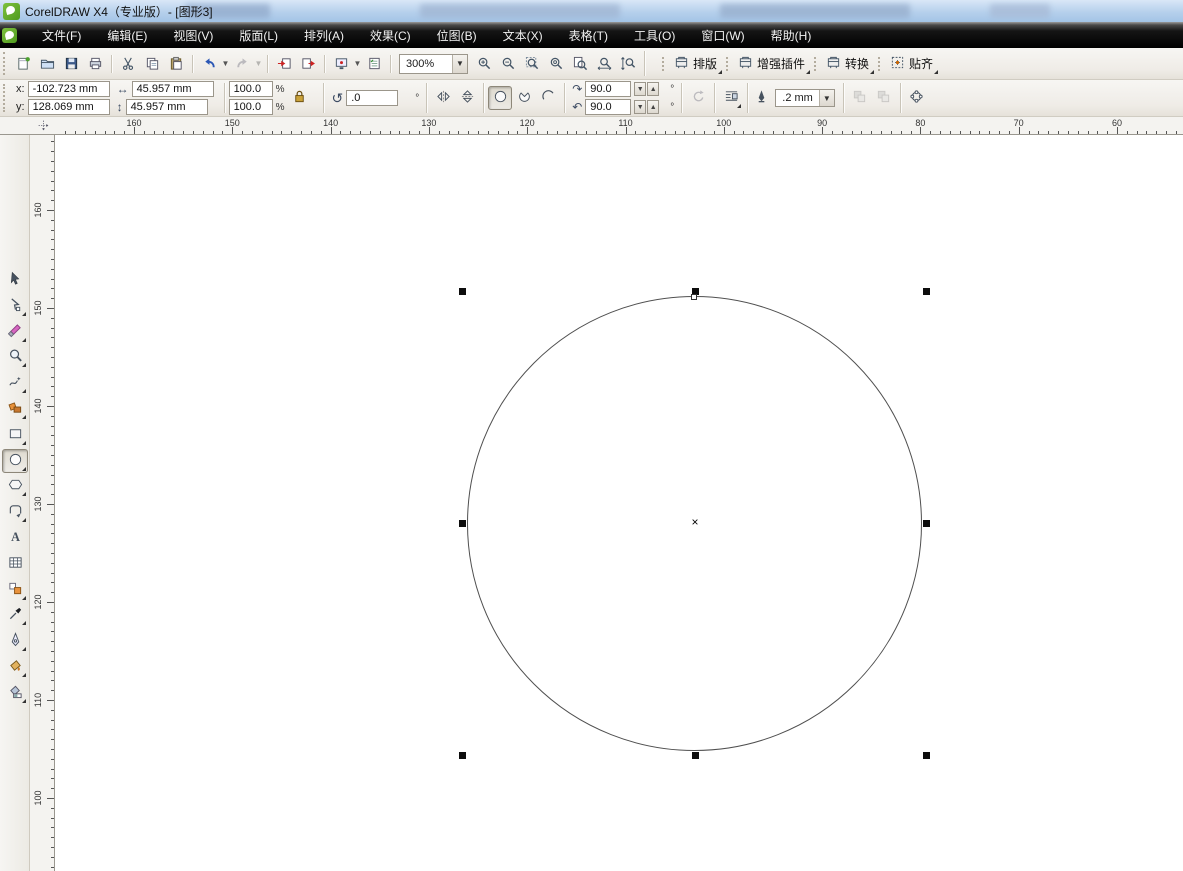 This screenshot has width=1183, height=871. I want to click on zoom-page-width-button, so click(604, 64).